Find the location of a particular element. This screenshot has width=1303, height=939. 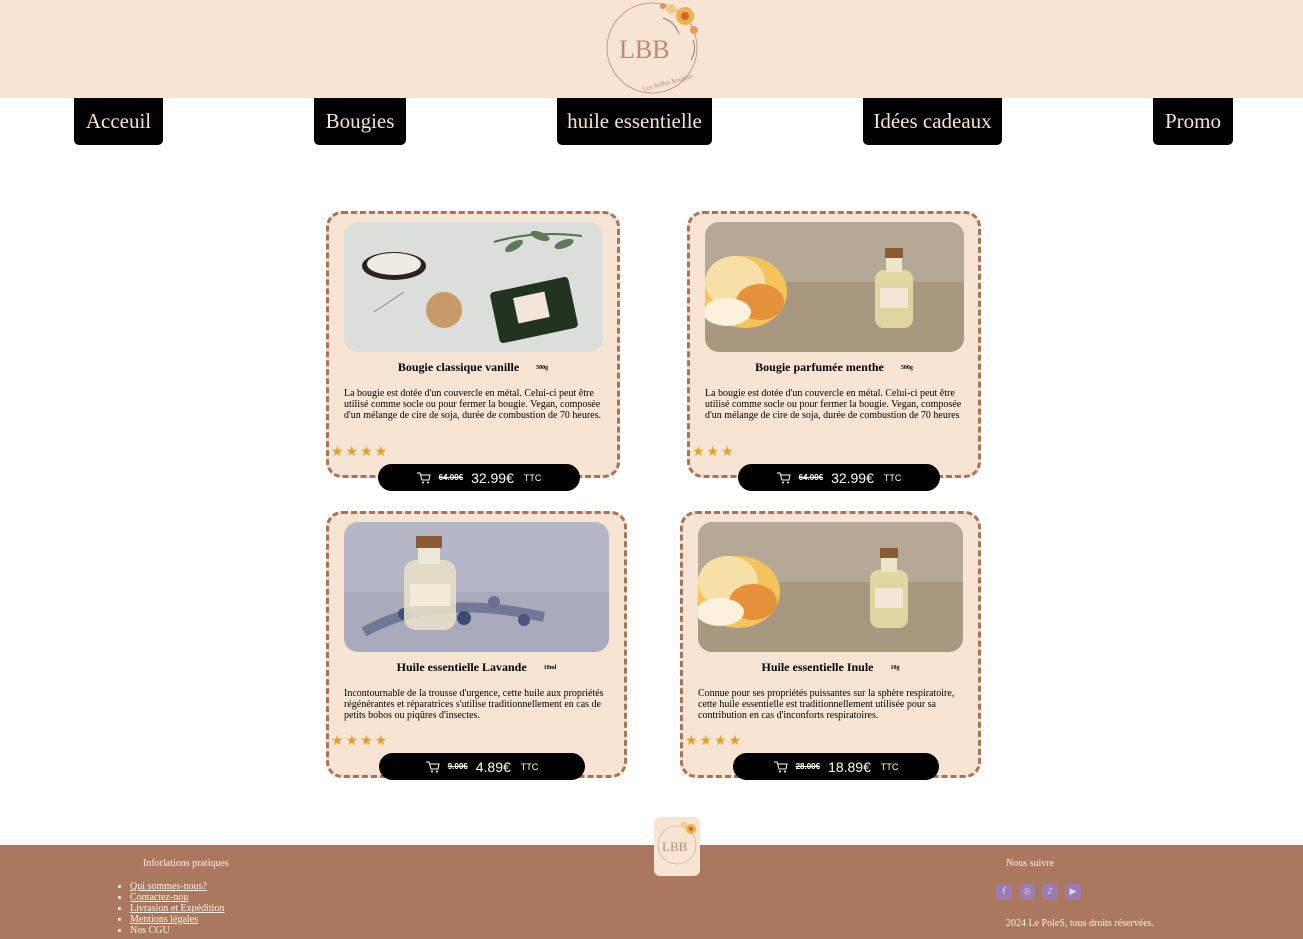

add-to-cart-button: 28.00€ 18.89€ TTC is located at coordinates (836, 766).